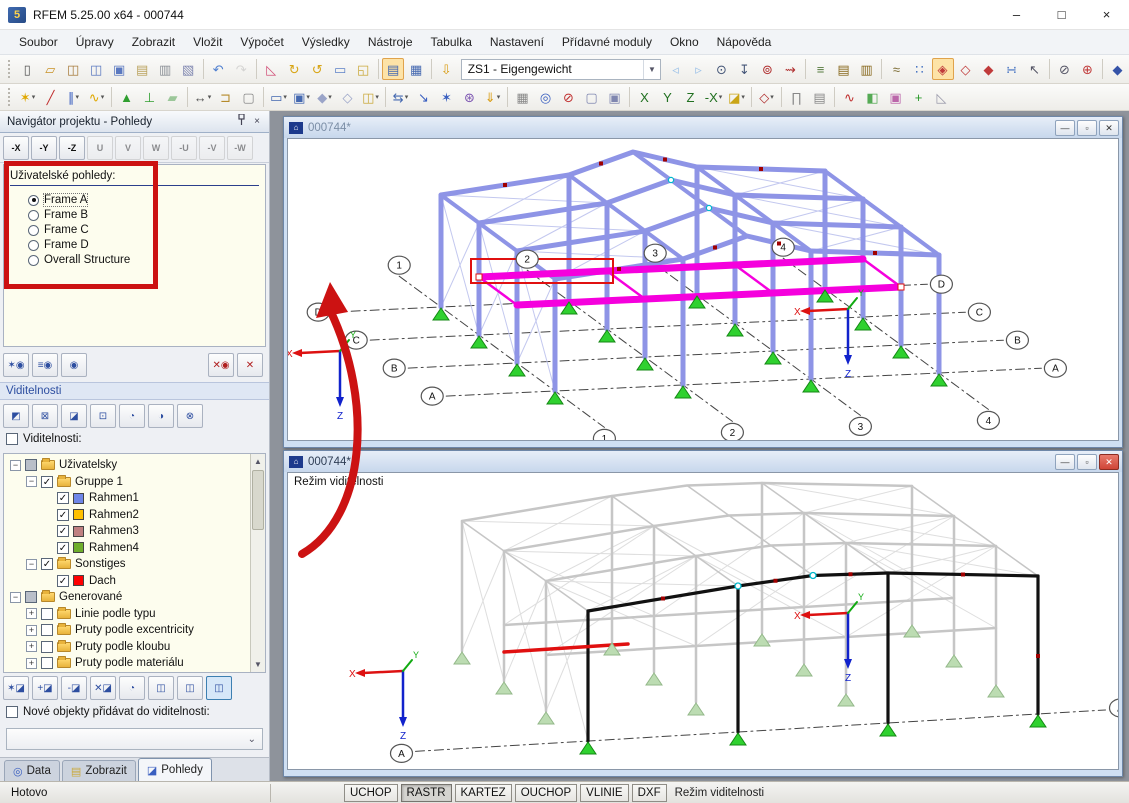  Describe the element at coordinates (150, 97) in the screenshot. I see `new-line-support-button: ⊥` at that location.